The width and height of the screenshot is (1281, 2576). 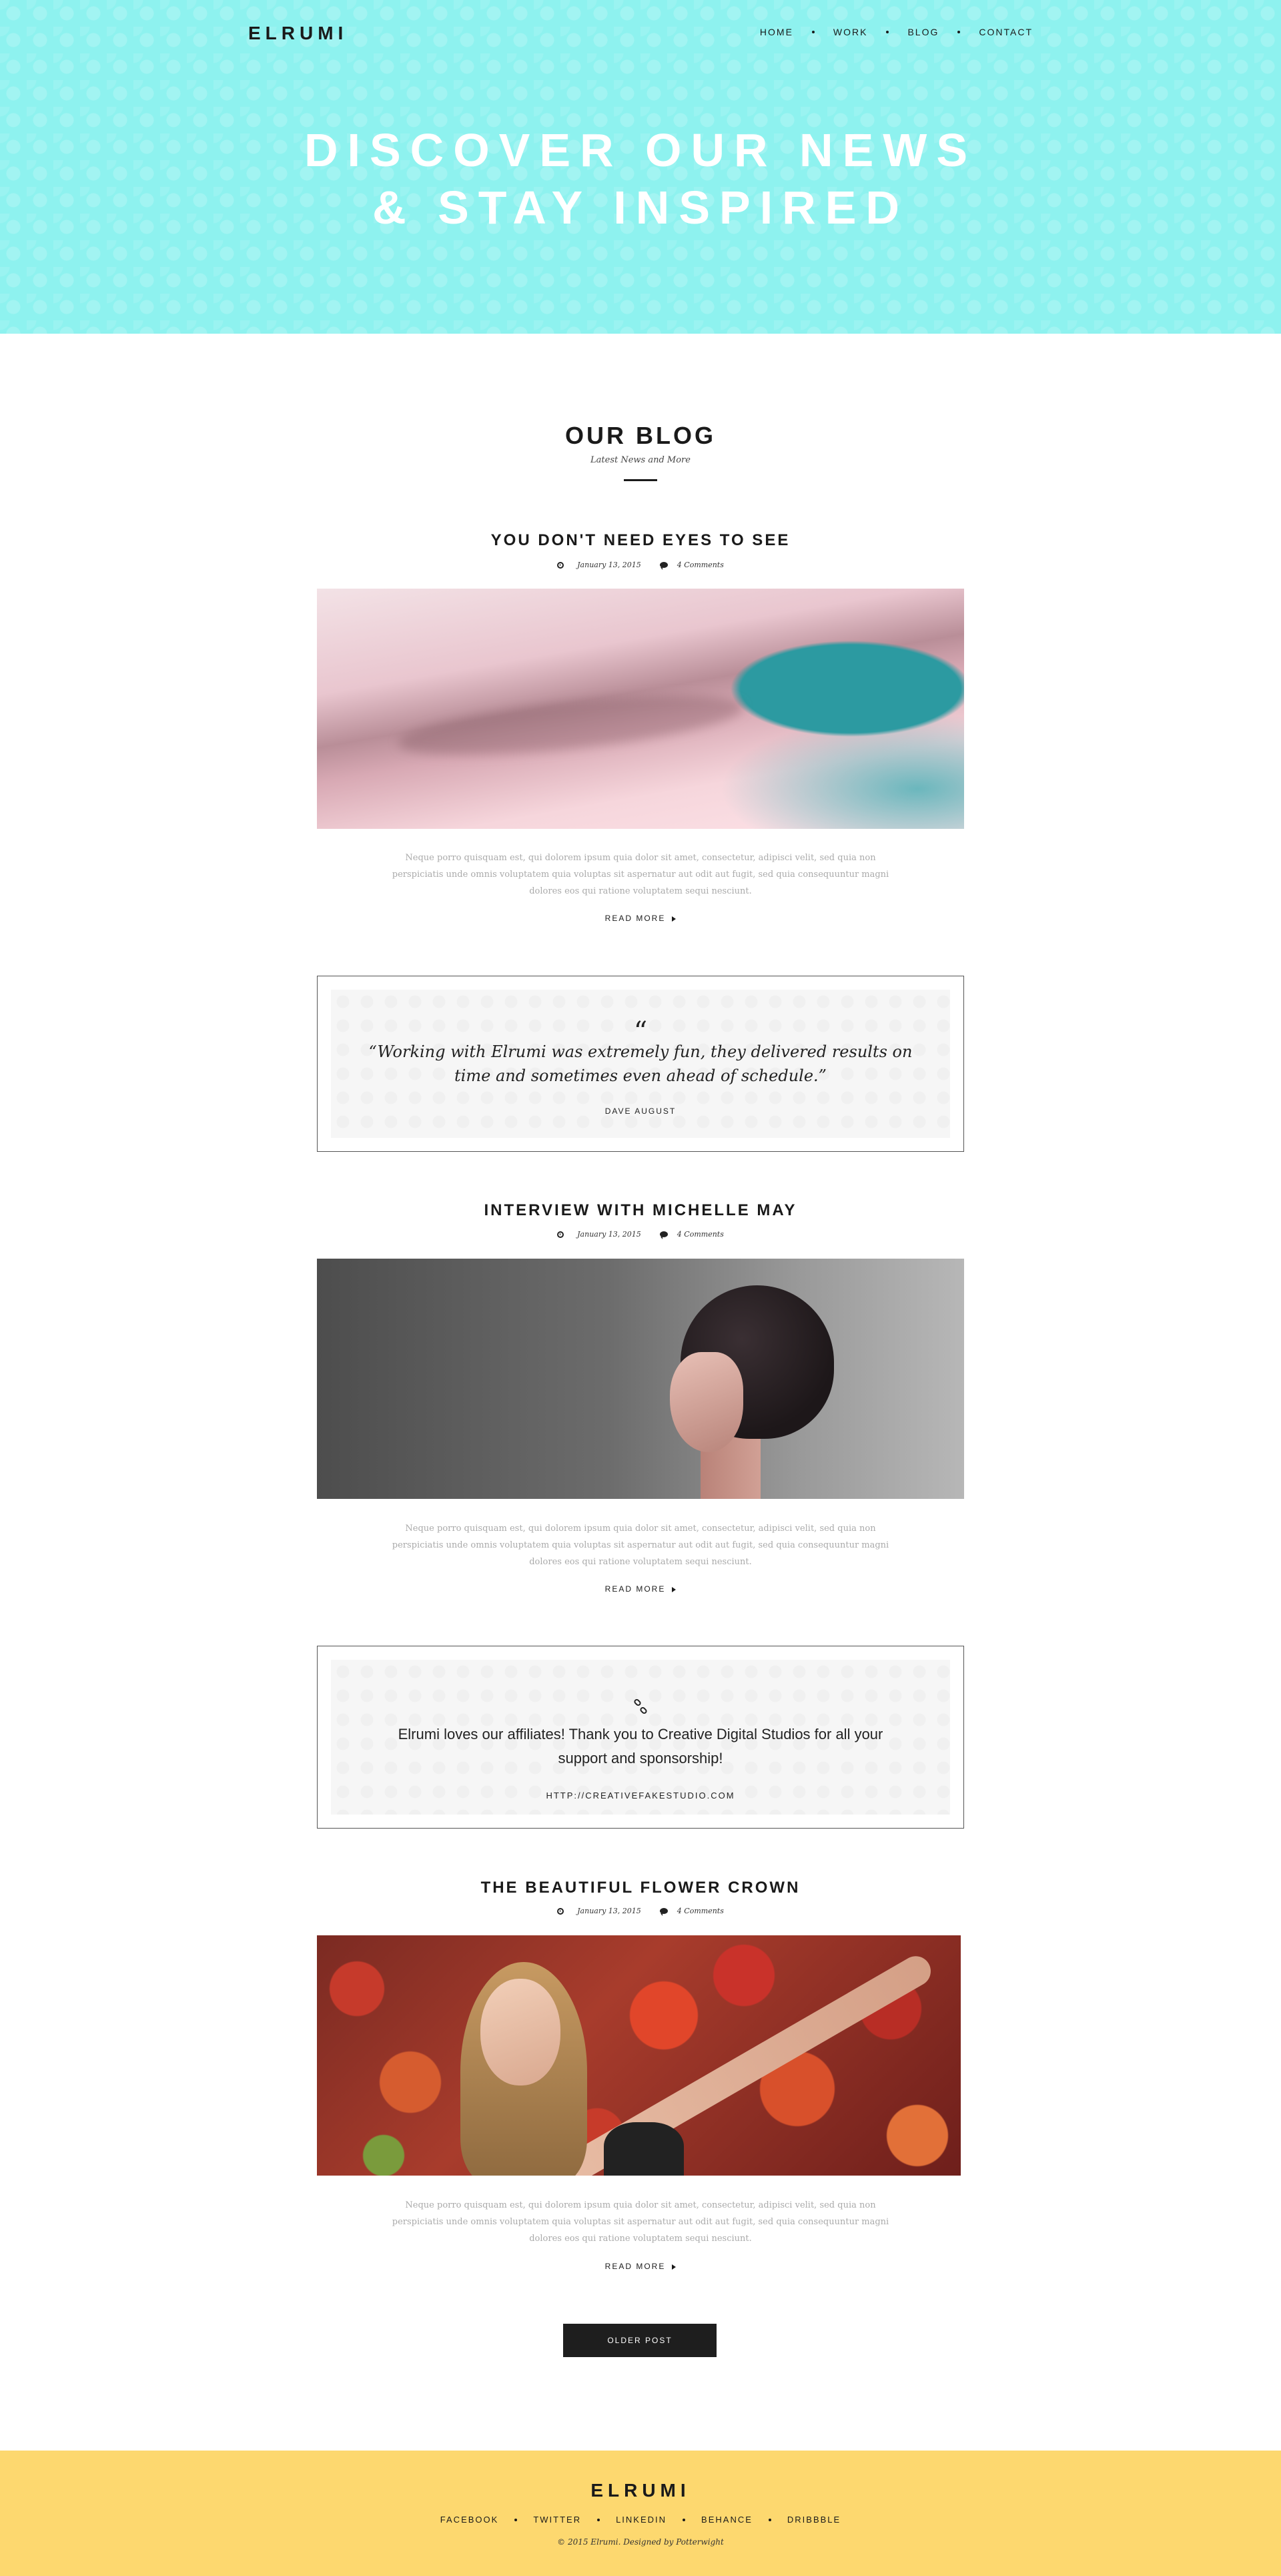 What do you see at coordinates (641, 480) in the screenshot?
I see `title-divider` at bounding box center [641, 480].